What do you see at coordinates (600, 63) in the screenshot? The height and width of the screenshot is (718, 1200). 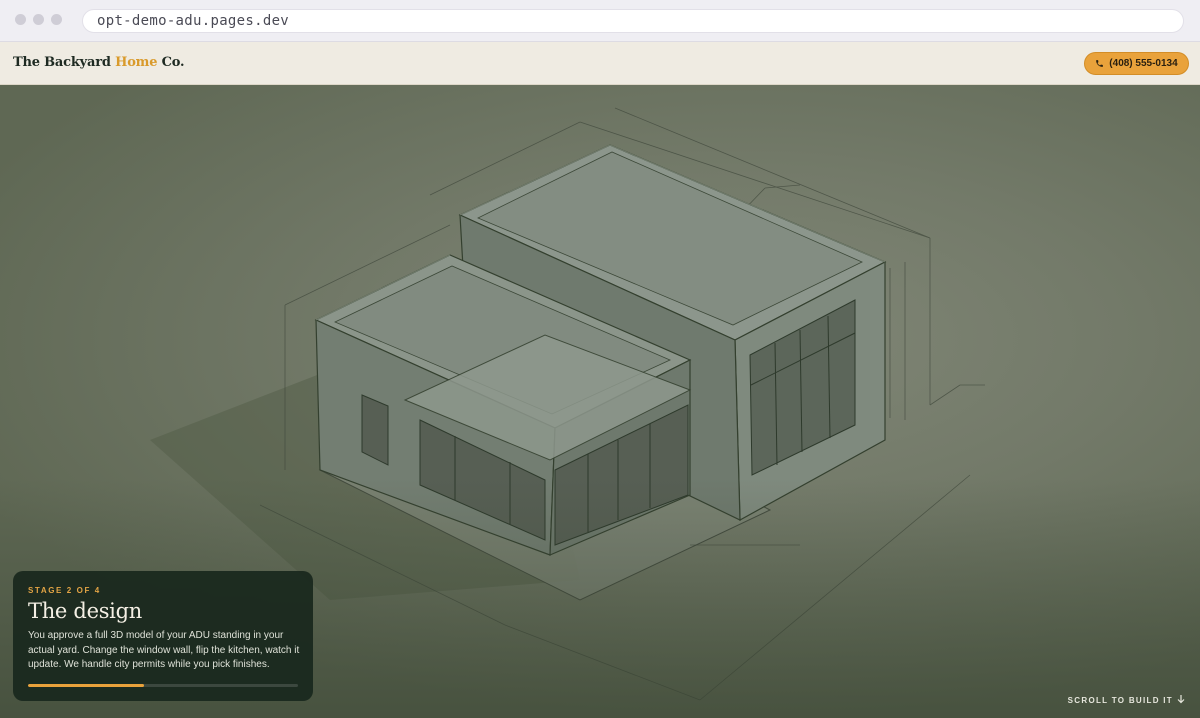 I see `site-header: The Backyard Home Co. (408) 555-0134` at bounding box center [600, 63].